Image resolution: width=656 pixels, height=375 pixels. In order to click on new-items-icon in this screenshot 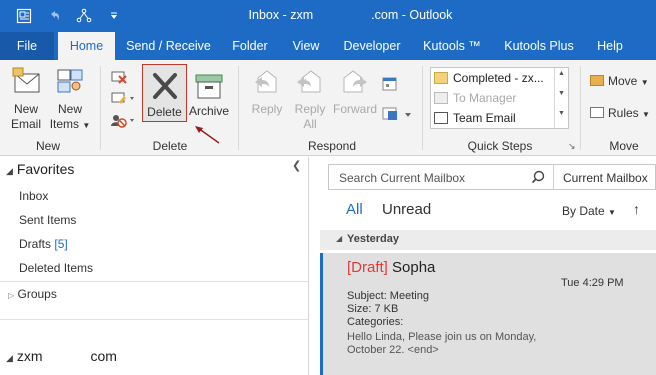, I will do `click(70, 81)`.